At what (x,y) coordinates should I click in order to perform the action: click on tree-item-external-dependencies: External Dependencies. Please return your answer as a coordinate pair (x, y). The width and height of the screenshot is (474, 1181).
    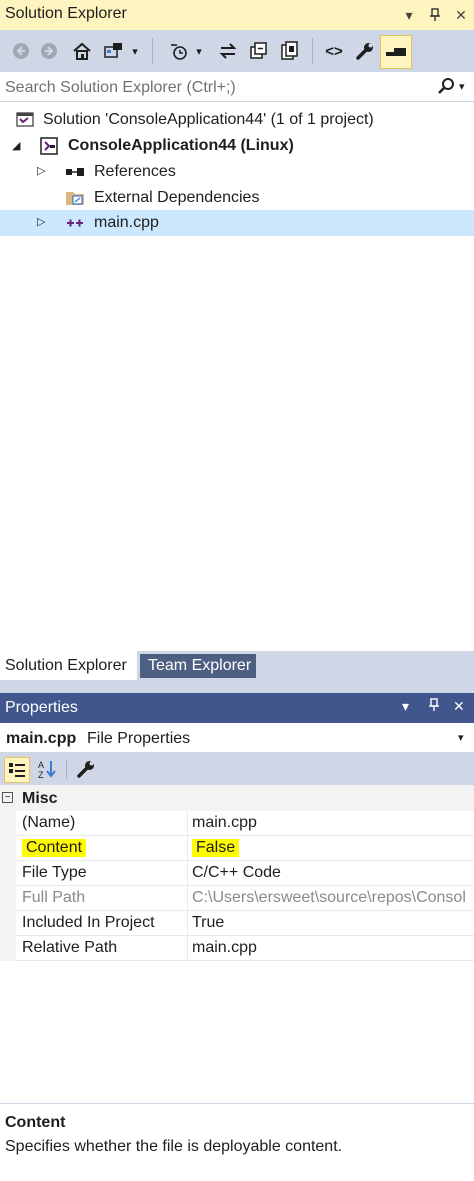
    Looking at the image, I should click on (237, 198).